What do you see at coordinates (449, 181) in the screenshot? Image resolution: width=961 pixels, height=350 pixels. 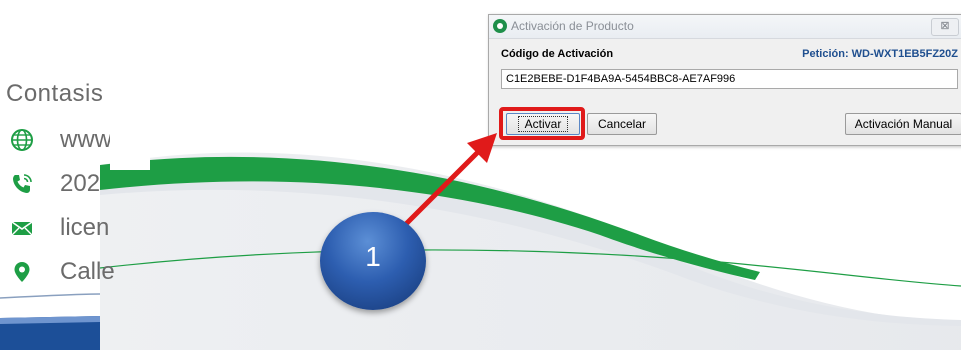 I see `pointer-arrow` at bounding box center [449, 181].